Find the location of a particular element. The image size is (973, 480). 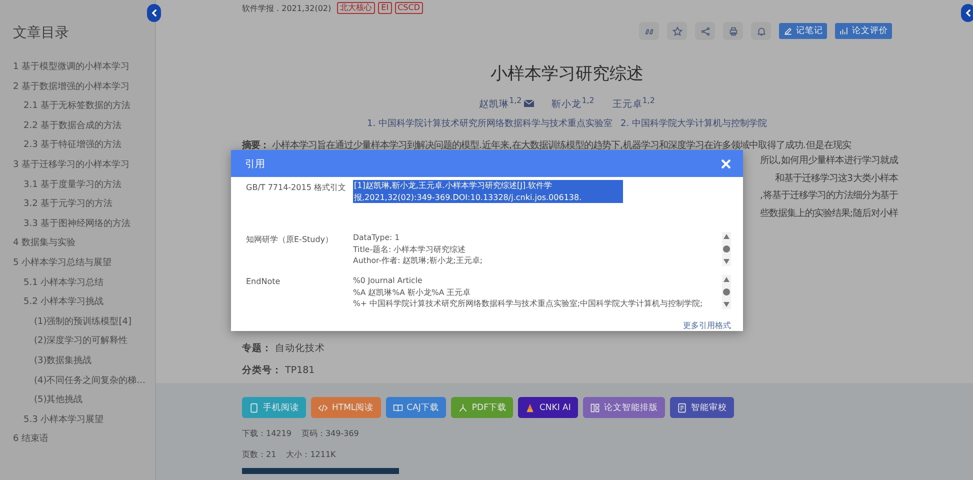

share-icon is located at coordinates (705, 31).